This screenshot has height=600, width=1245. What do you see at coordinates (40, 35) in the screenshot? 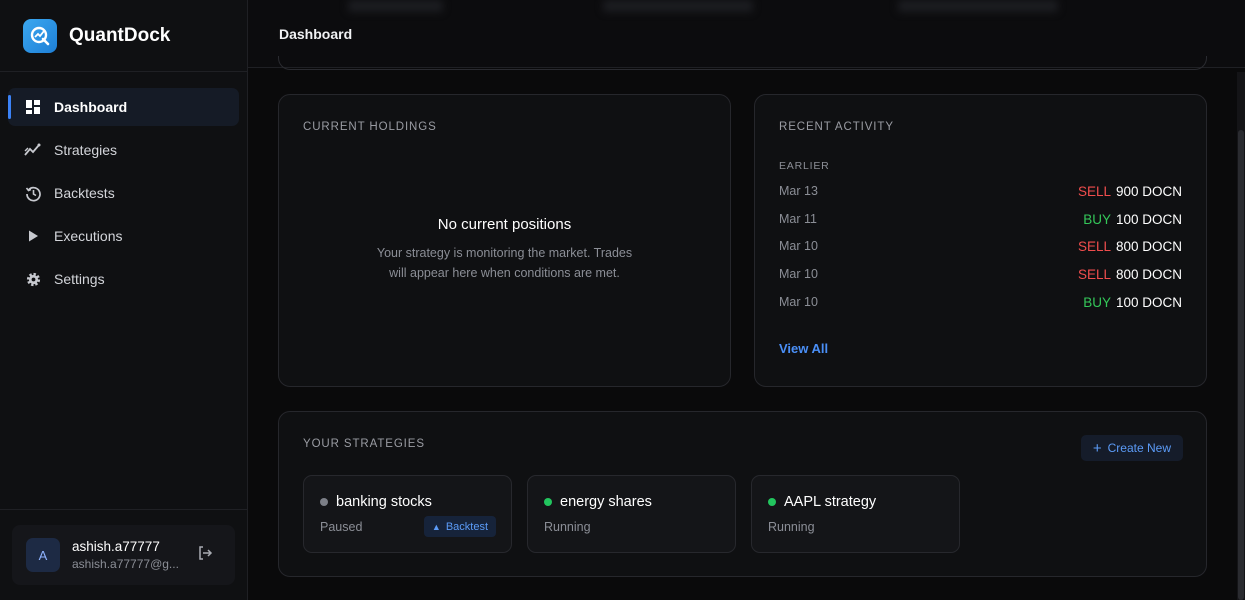
I see `quantdock-logo-icon` at bounding box center [40, 35].